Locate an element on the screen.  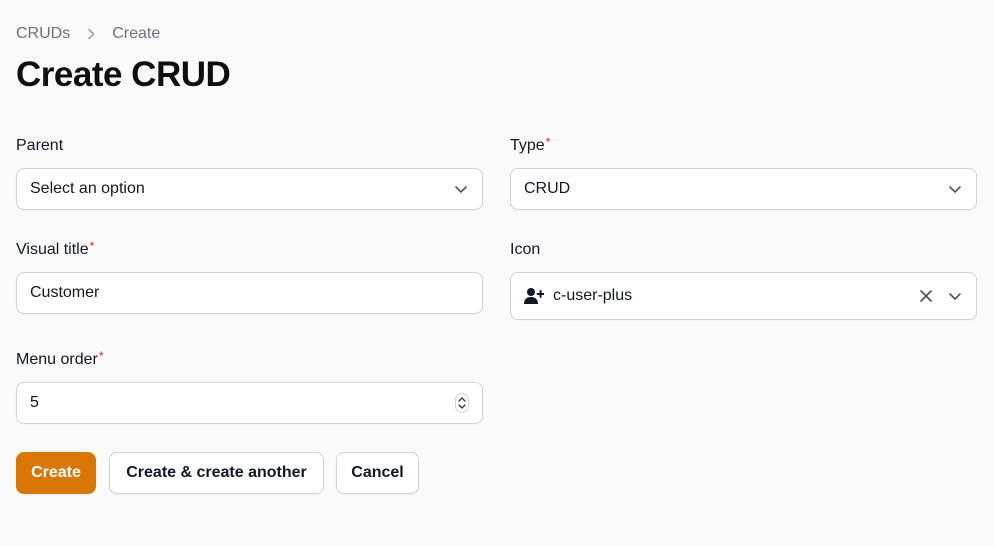
user-plus-icon is located at coordinates (534, 296).